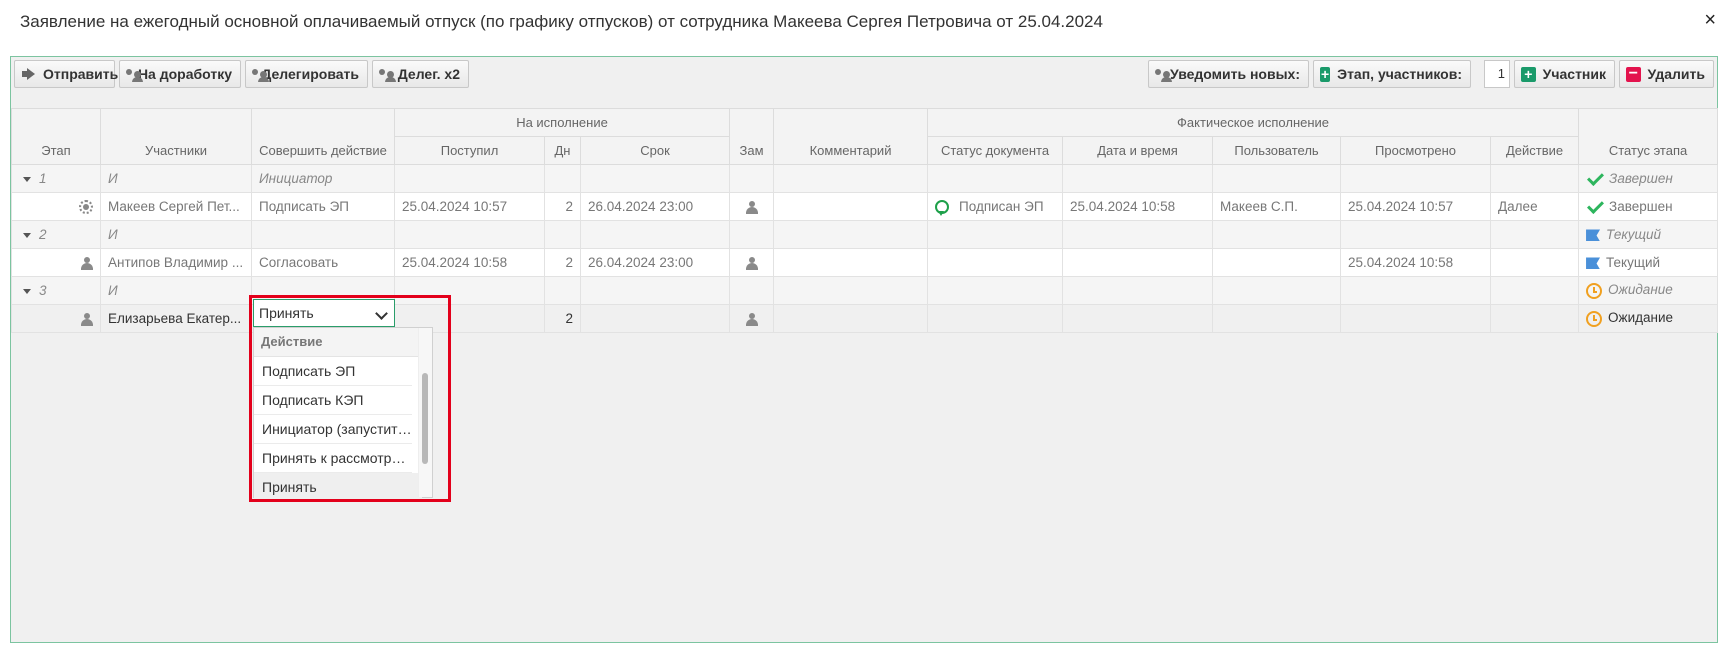  I want to click on arrow-right-icon, so click(28, 74).